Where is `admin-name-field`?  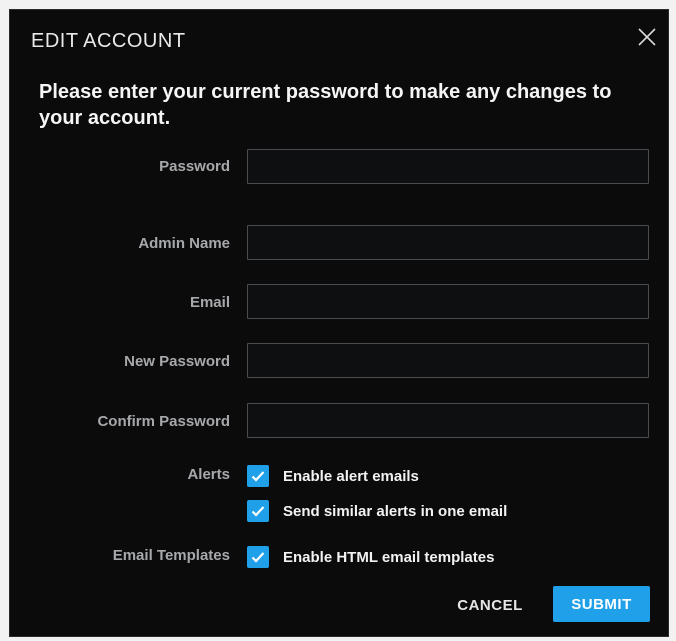
admin-name-field is located at coordinates (448, 242).